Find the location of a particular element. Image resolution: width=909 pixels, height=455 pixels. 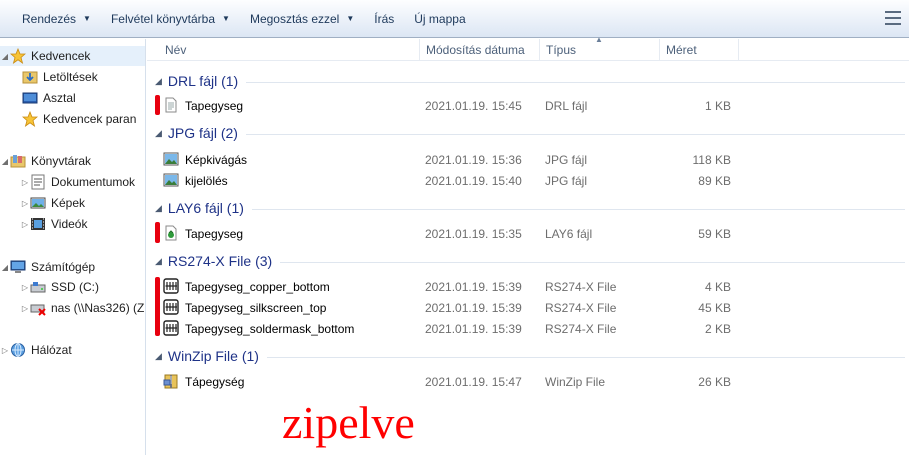

group-label: JPG fájl (2) is located at coordinates (202, 133).